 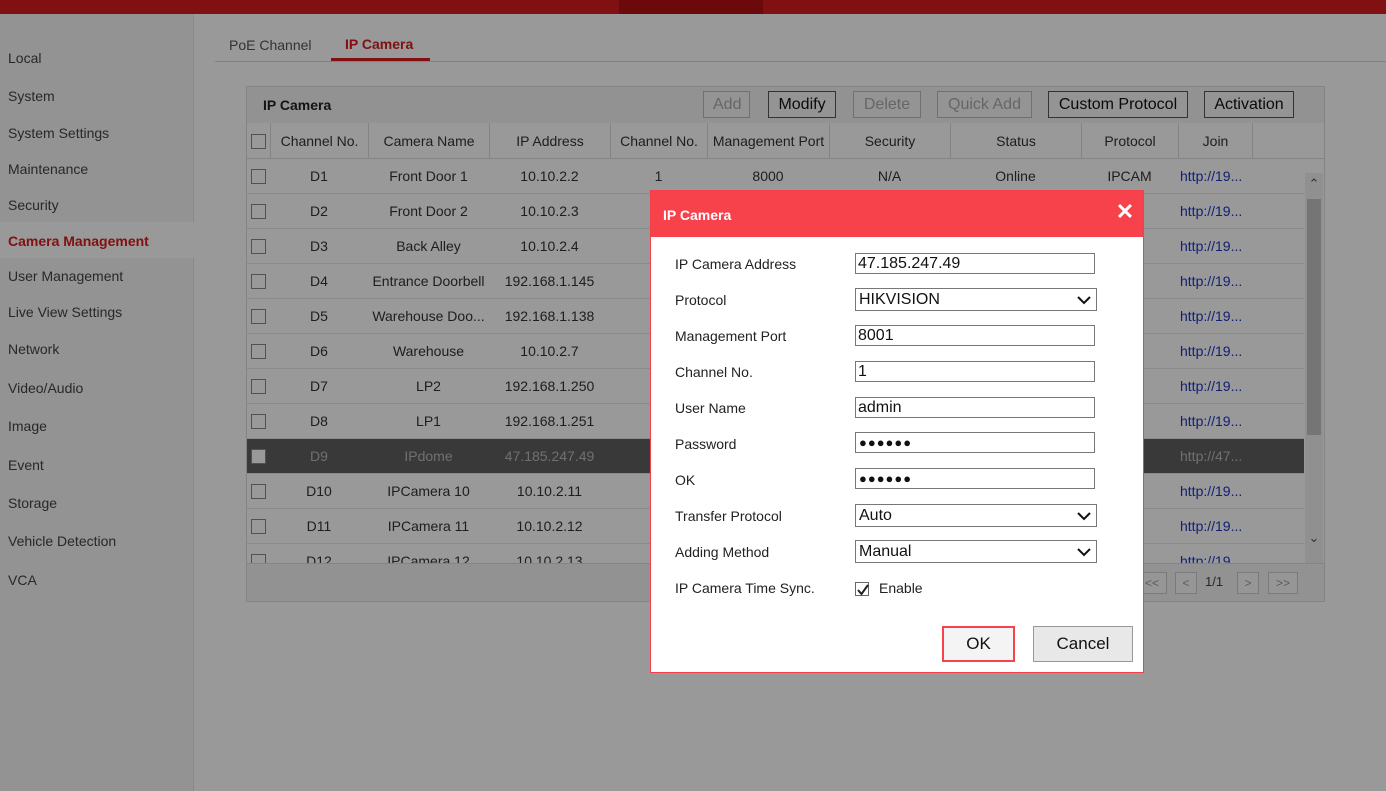 What do you see at coordinates (710, 408) in the screenshot?
I see `user-name-label: User Name` at bounding box center [710, 408].